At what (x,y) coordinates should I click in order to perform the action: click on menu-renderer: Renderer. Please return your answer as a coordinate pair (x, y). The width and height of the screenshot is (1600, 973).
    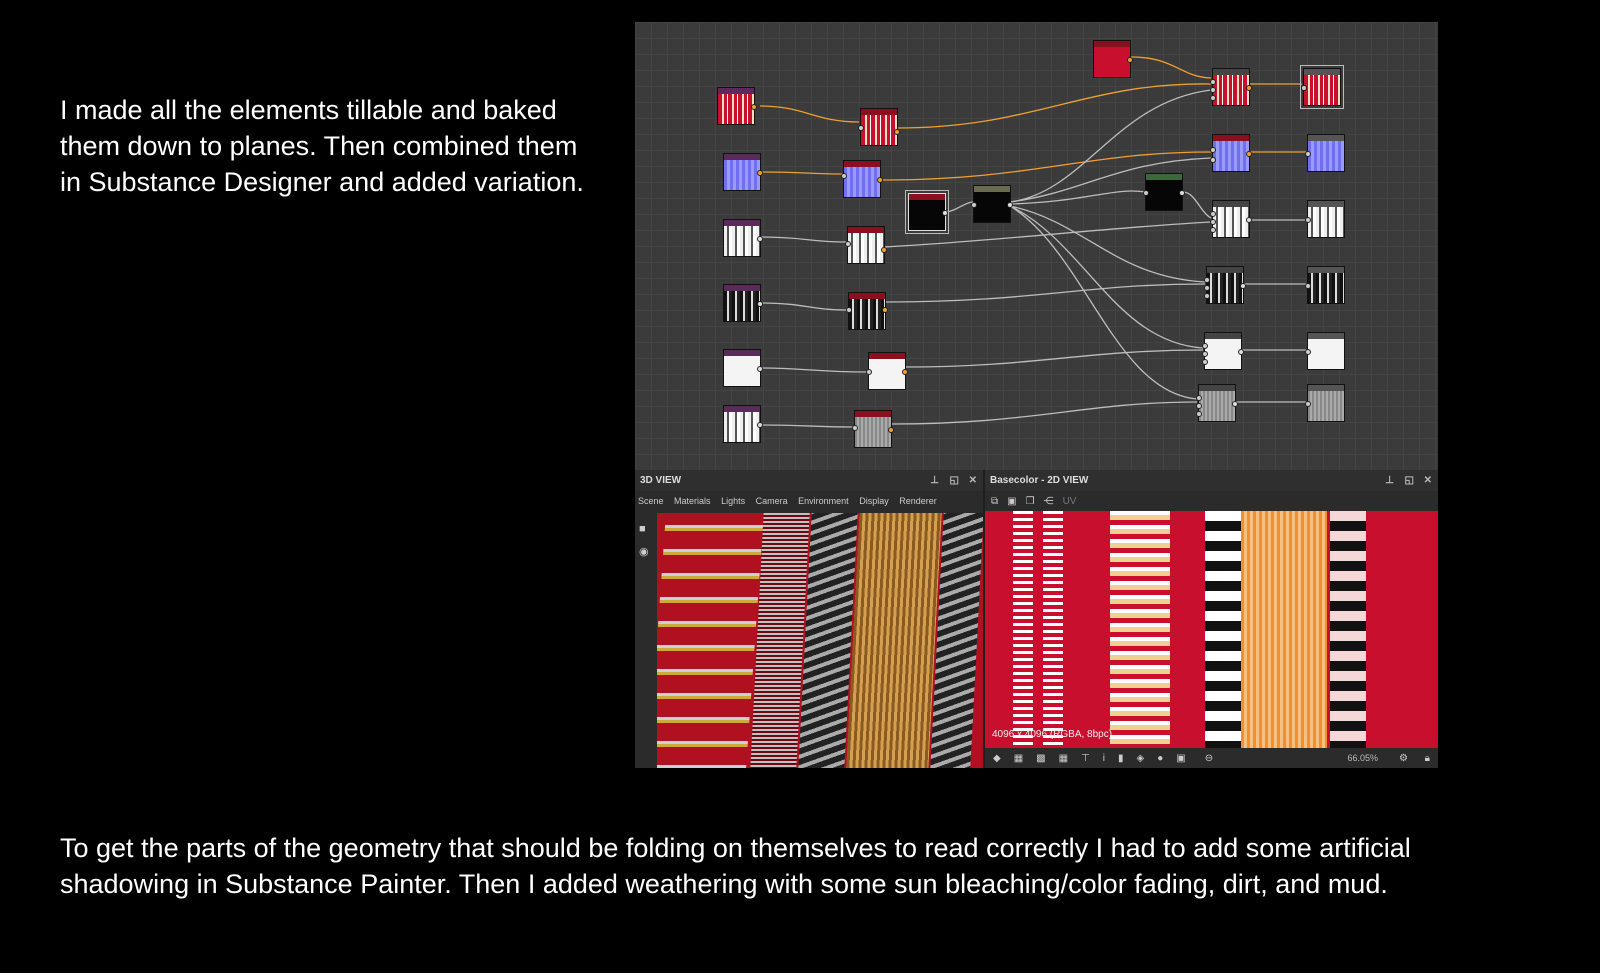
    Looking at the image, I should click on (918, 501).